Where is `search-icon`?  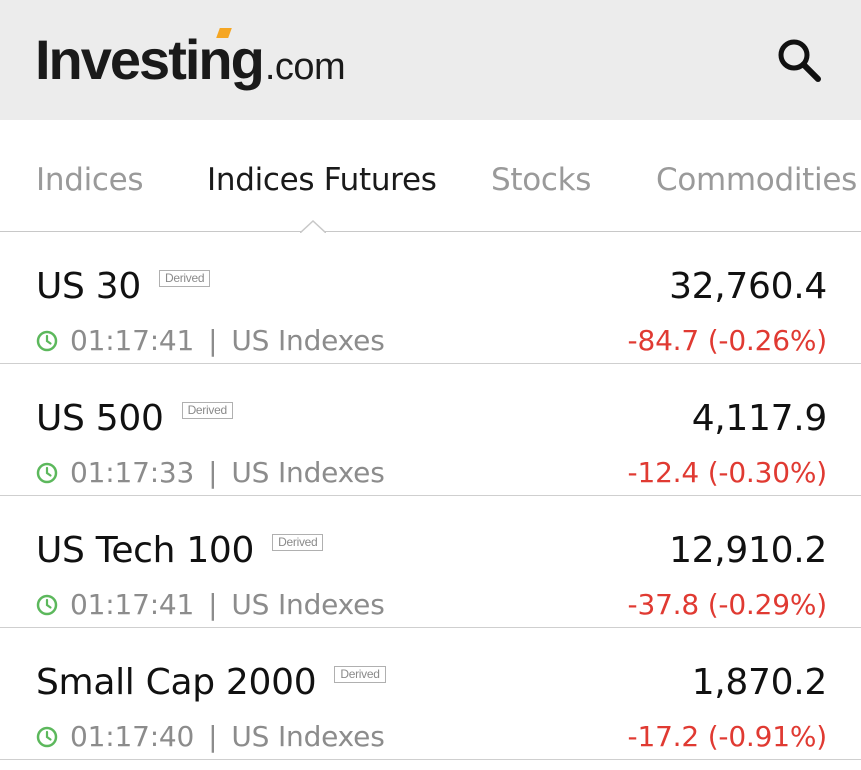 search-icon is located at coordinates (799, 60).